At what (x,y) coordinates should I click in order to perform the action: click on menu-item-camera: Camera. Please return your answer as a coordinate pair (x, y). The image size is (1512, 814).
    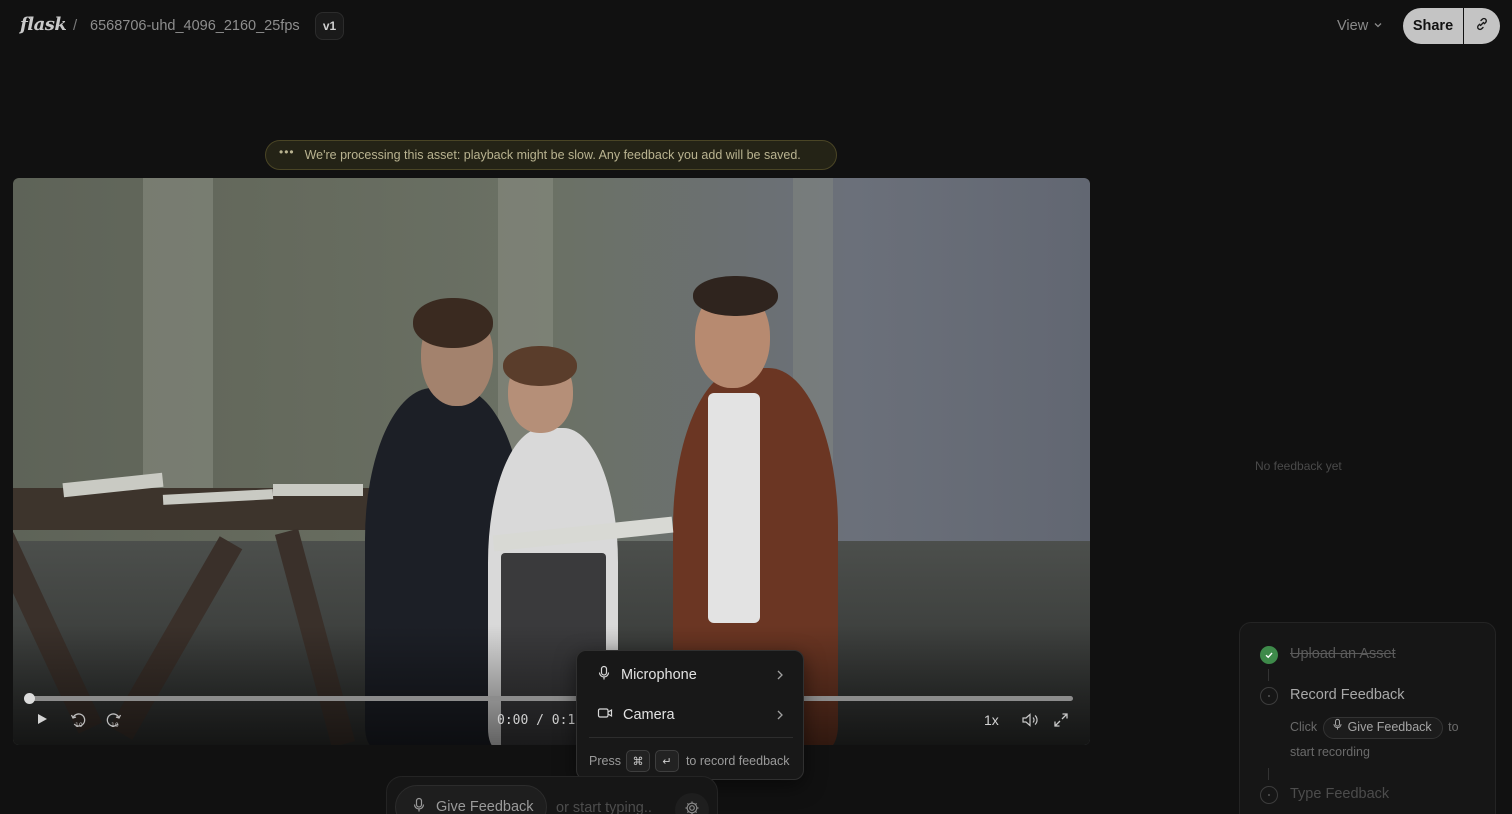
    Looking at the image, I should click on (691, 715).